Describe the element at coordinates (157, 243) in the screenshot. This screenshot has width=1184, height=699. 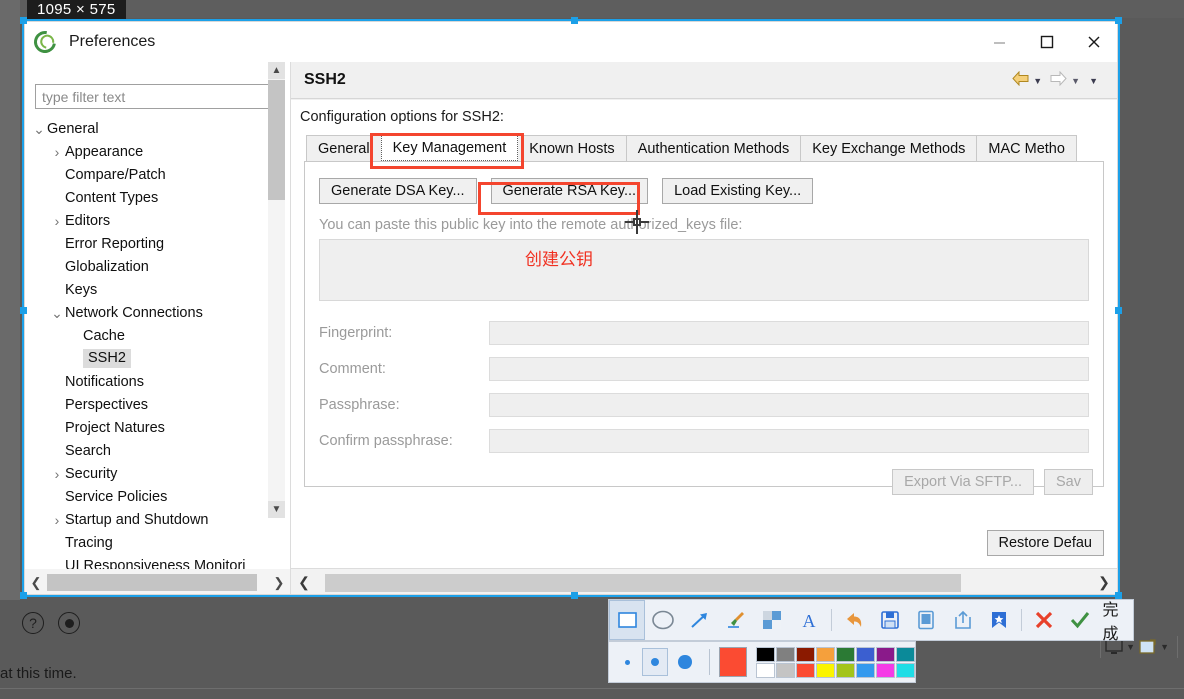
I see `tree-item-error-reporting: Error Reporting` at that location.